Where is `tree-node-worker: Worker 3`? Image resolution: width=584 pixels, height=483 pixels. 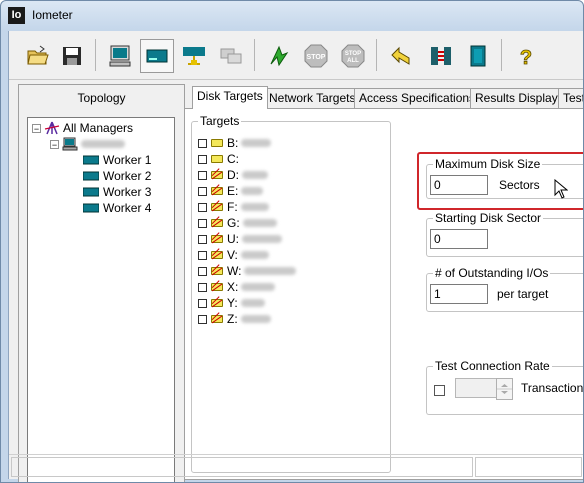
tree-node-worker: Worker 3 is located at coordinates (117, 192).